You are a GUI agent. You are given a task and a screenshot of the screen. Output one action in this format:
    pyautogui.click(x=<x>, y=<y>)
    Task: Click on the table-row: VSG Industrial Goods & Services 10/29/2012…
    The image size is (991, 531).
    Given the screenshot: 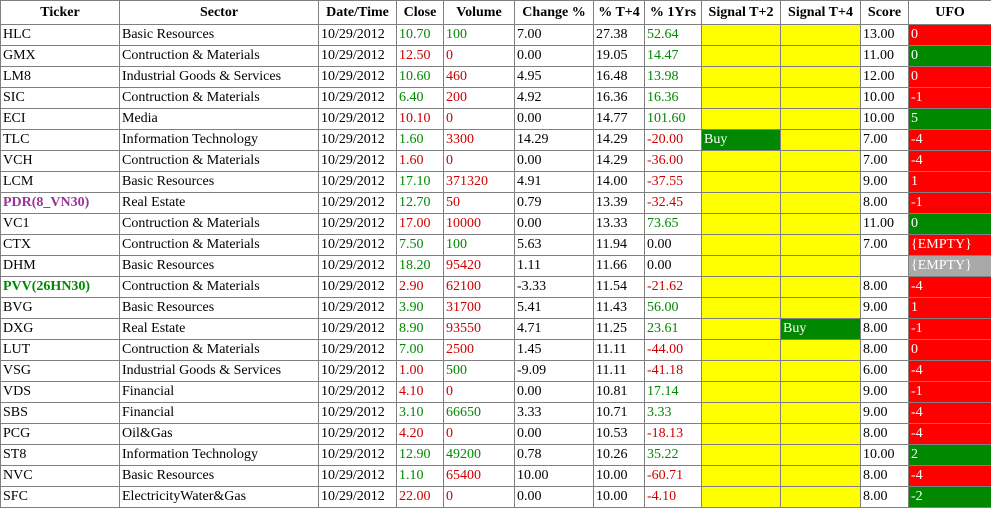 What is the action you would take?
    pyautogui.click(x=495, y=371)
    